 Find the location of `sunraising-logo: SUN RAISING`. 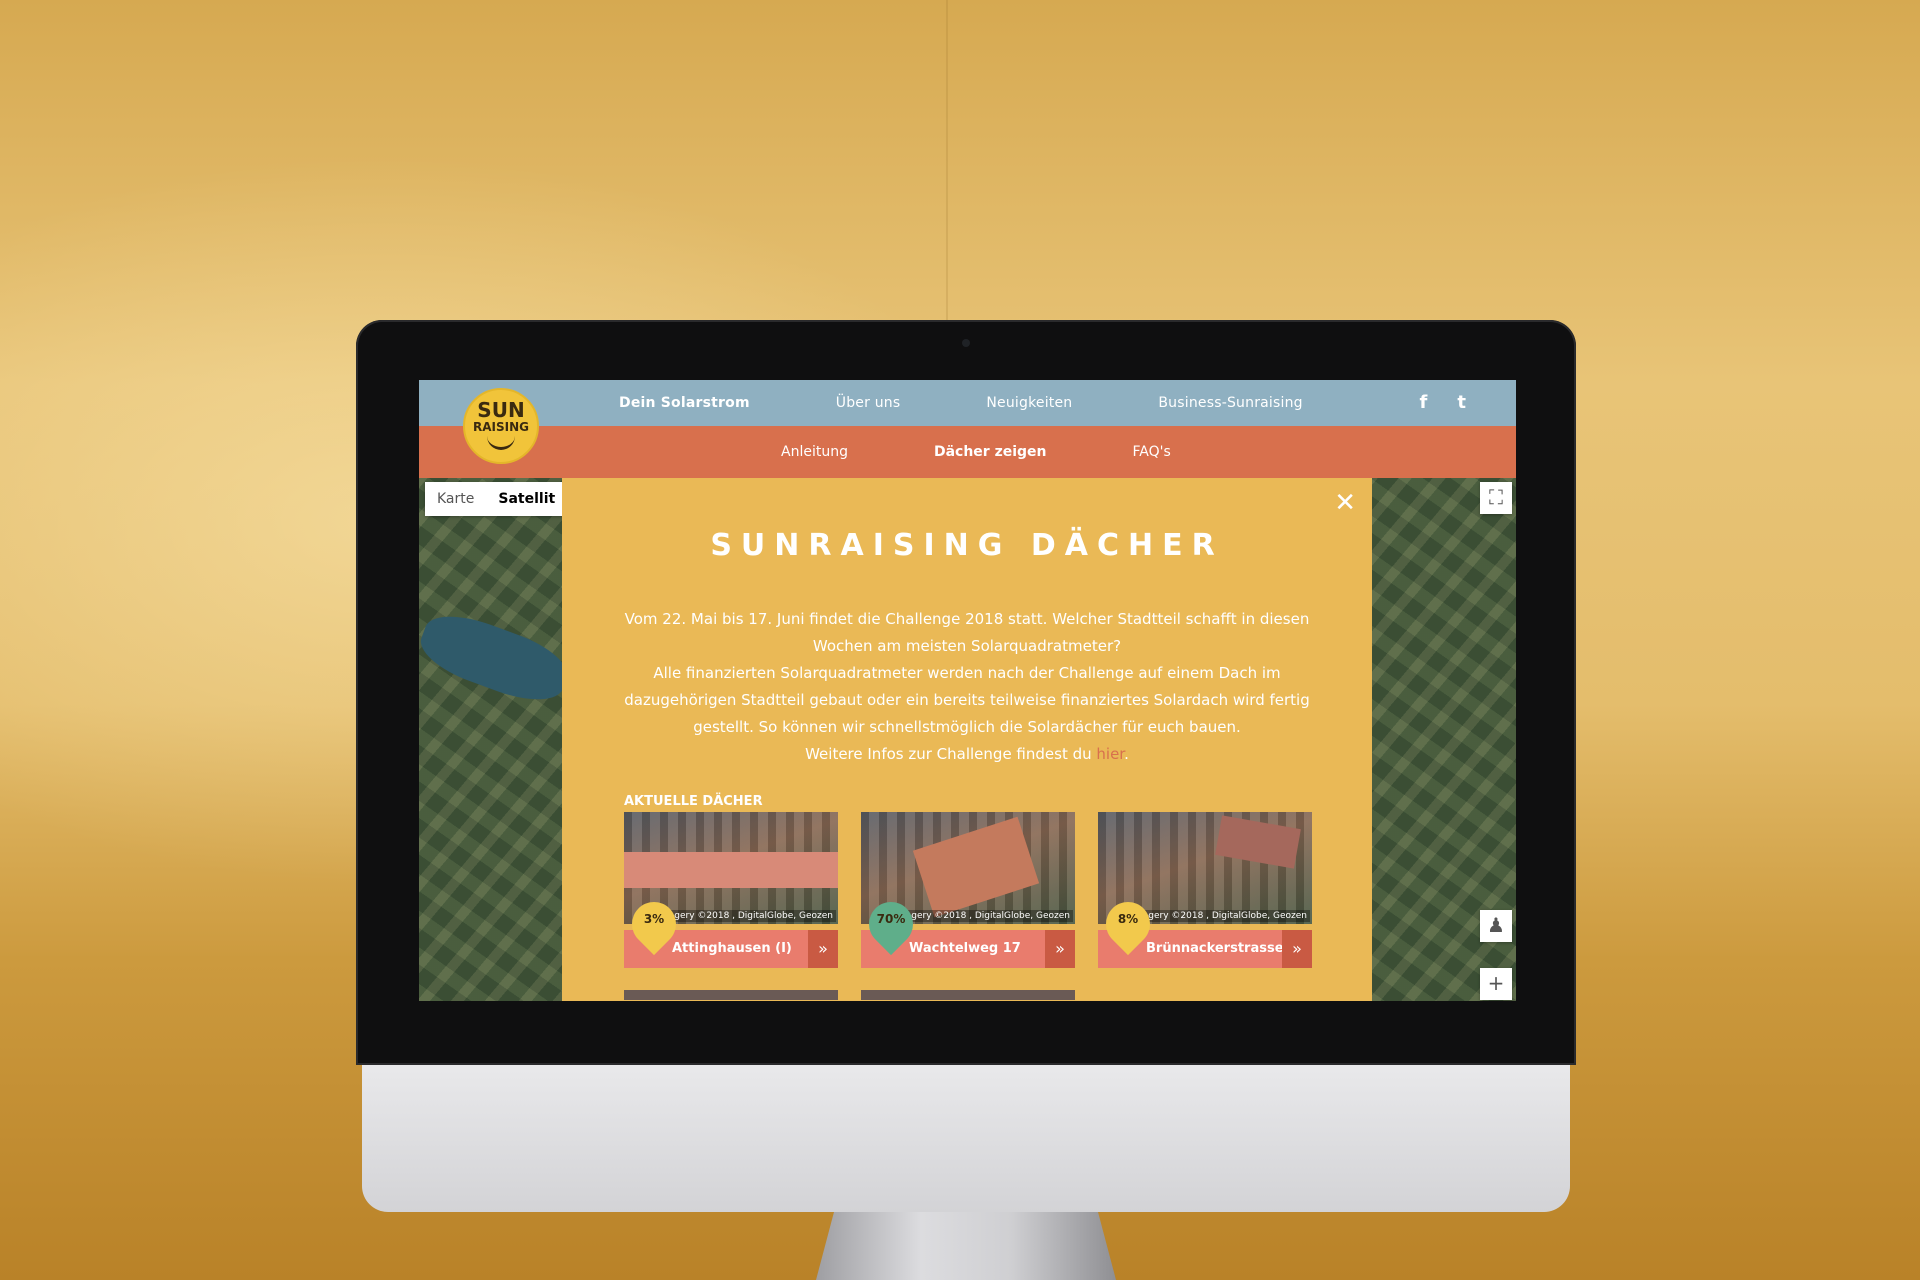

sunraising-logo: SUN RAISING is located at coordinates (501, 426).